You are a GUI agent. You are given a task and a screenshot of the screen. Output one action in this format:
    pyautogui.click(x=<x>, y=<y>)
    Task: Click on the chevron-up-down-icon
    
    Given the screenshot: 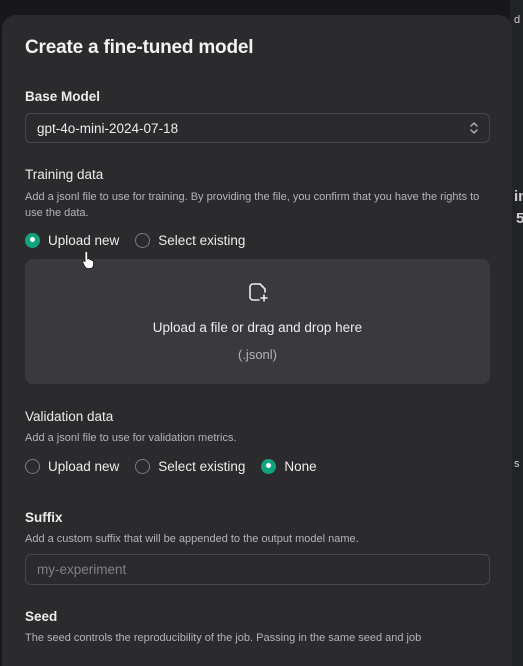 What is the action you would take?
    pyautogui.click(x=474, y=128)
    